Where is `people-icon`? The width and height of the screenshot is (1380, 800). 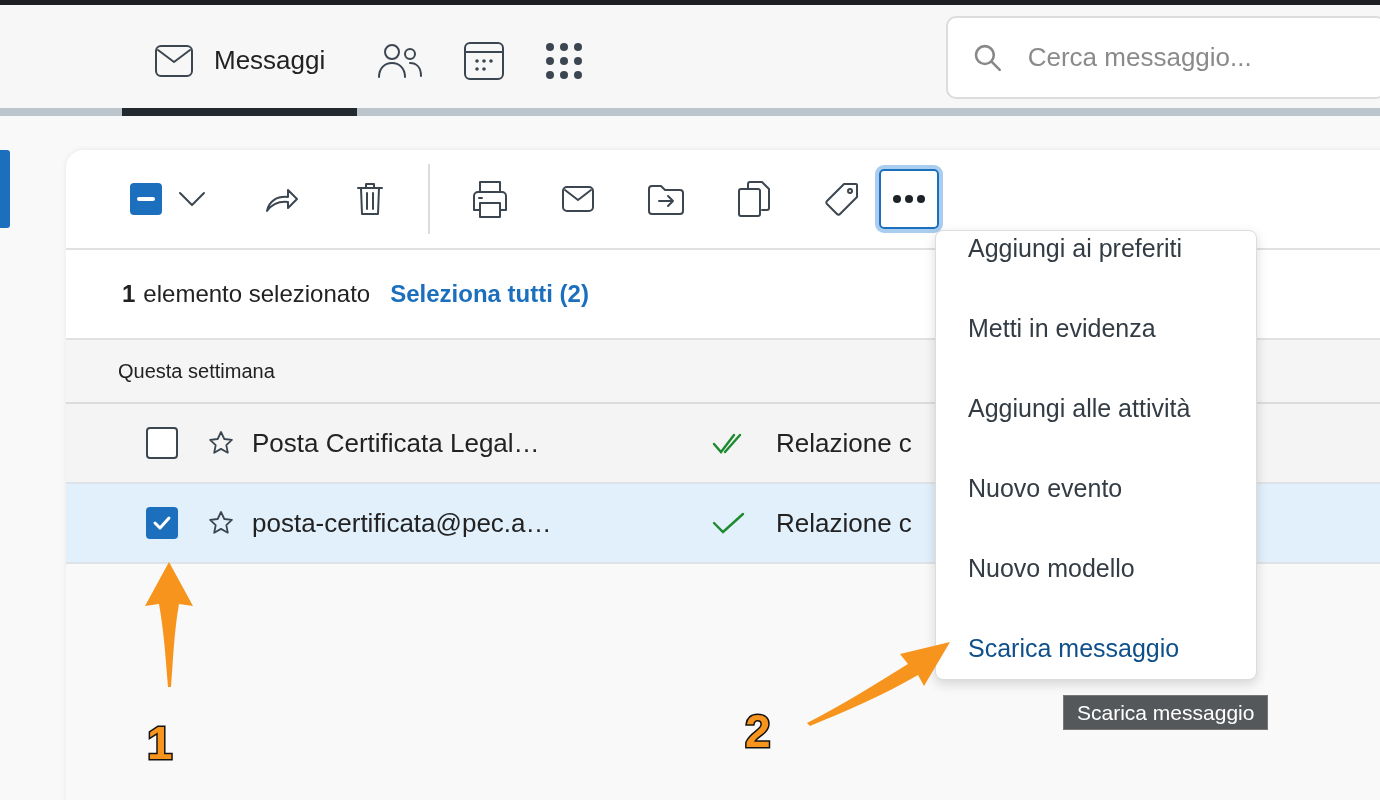
people-icon is located at coordinates (400, 60).